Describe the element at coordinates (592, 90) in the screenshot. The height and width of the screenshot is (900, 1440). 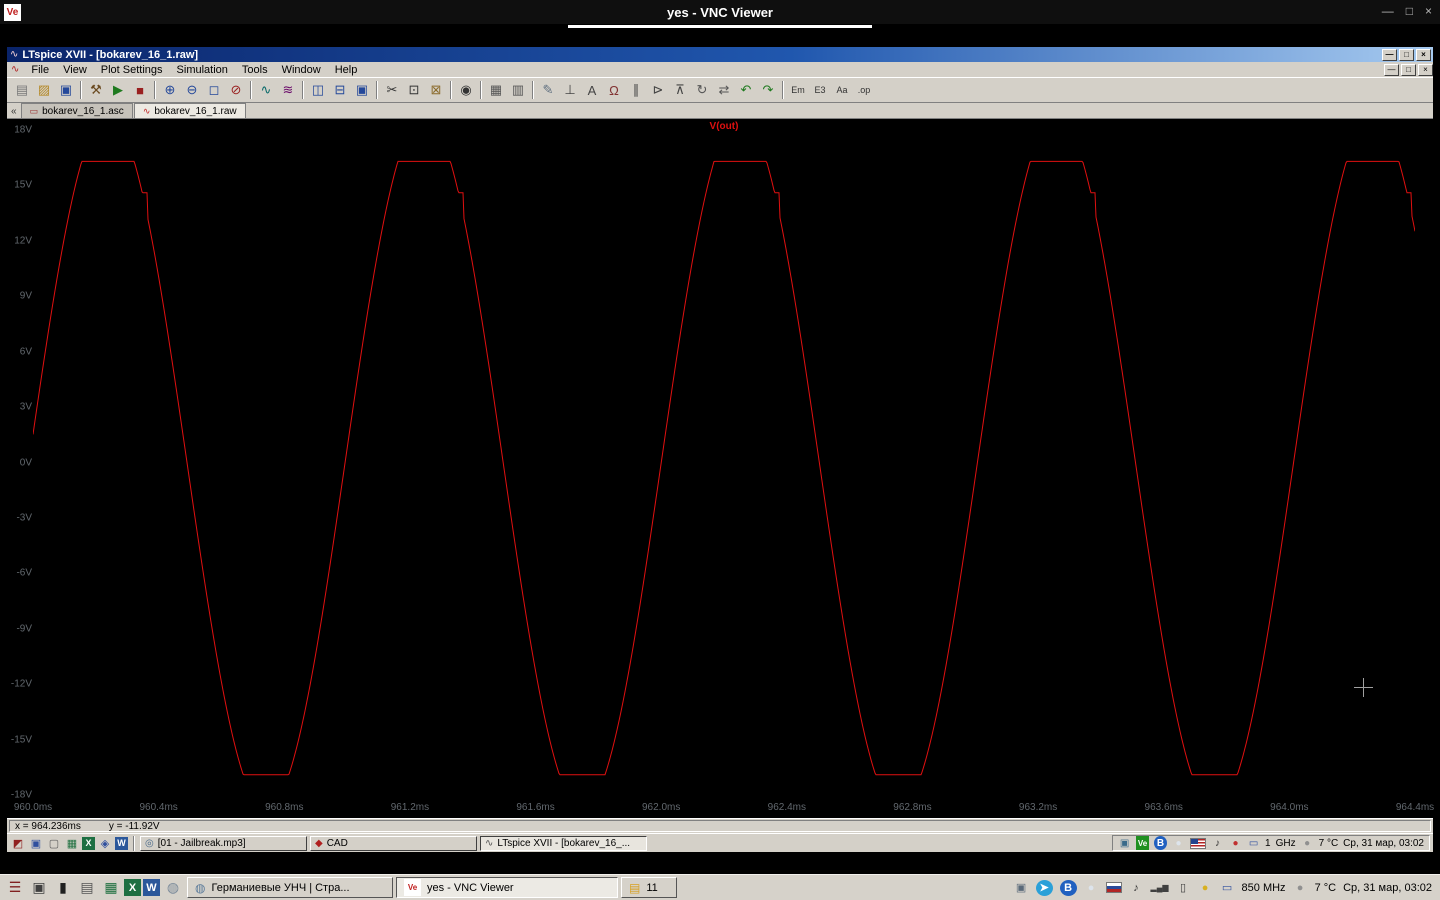
I see `label-icon: A` at that location.